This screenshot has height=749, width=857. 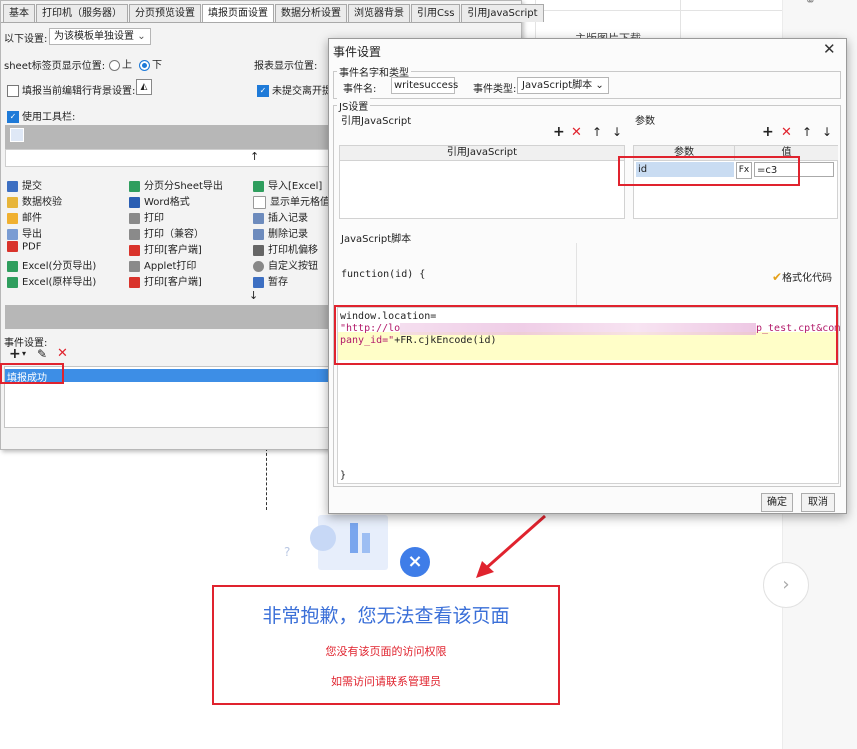 What do you see at coordinates (360, 89) in the screenshot?
I see `event-name-label: 事件名:` at bounding box center [360, 89].